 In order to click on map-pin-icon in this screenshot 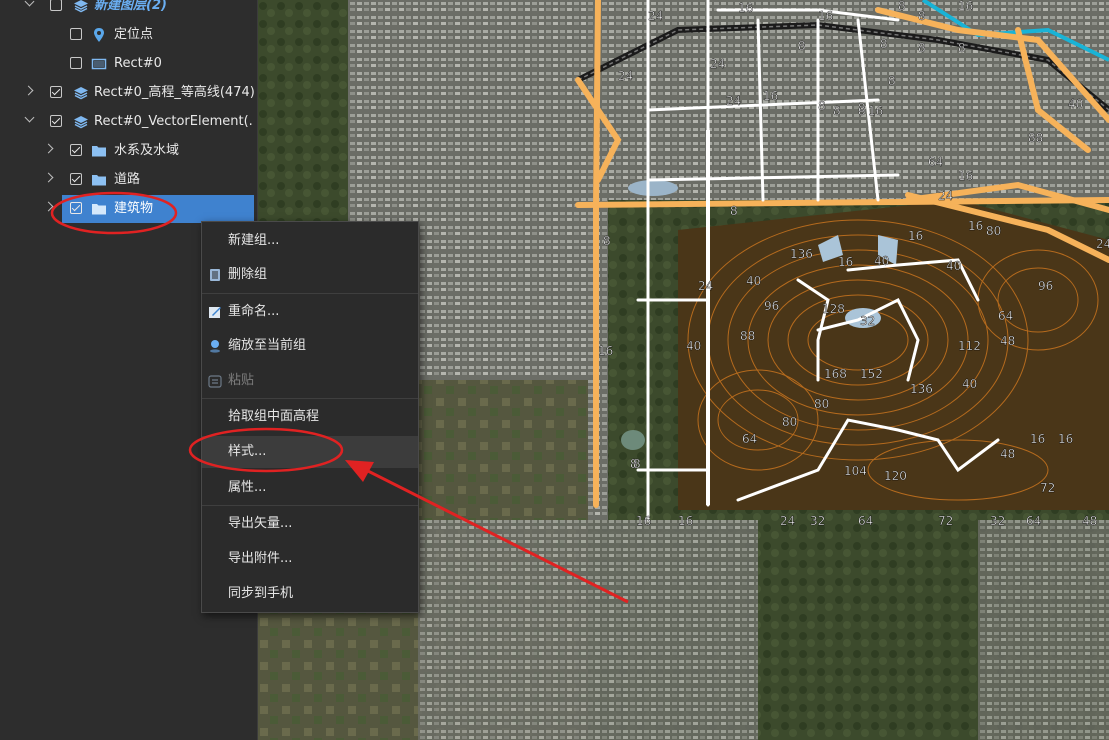, I will do `click(99, 35)`.